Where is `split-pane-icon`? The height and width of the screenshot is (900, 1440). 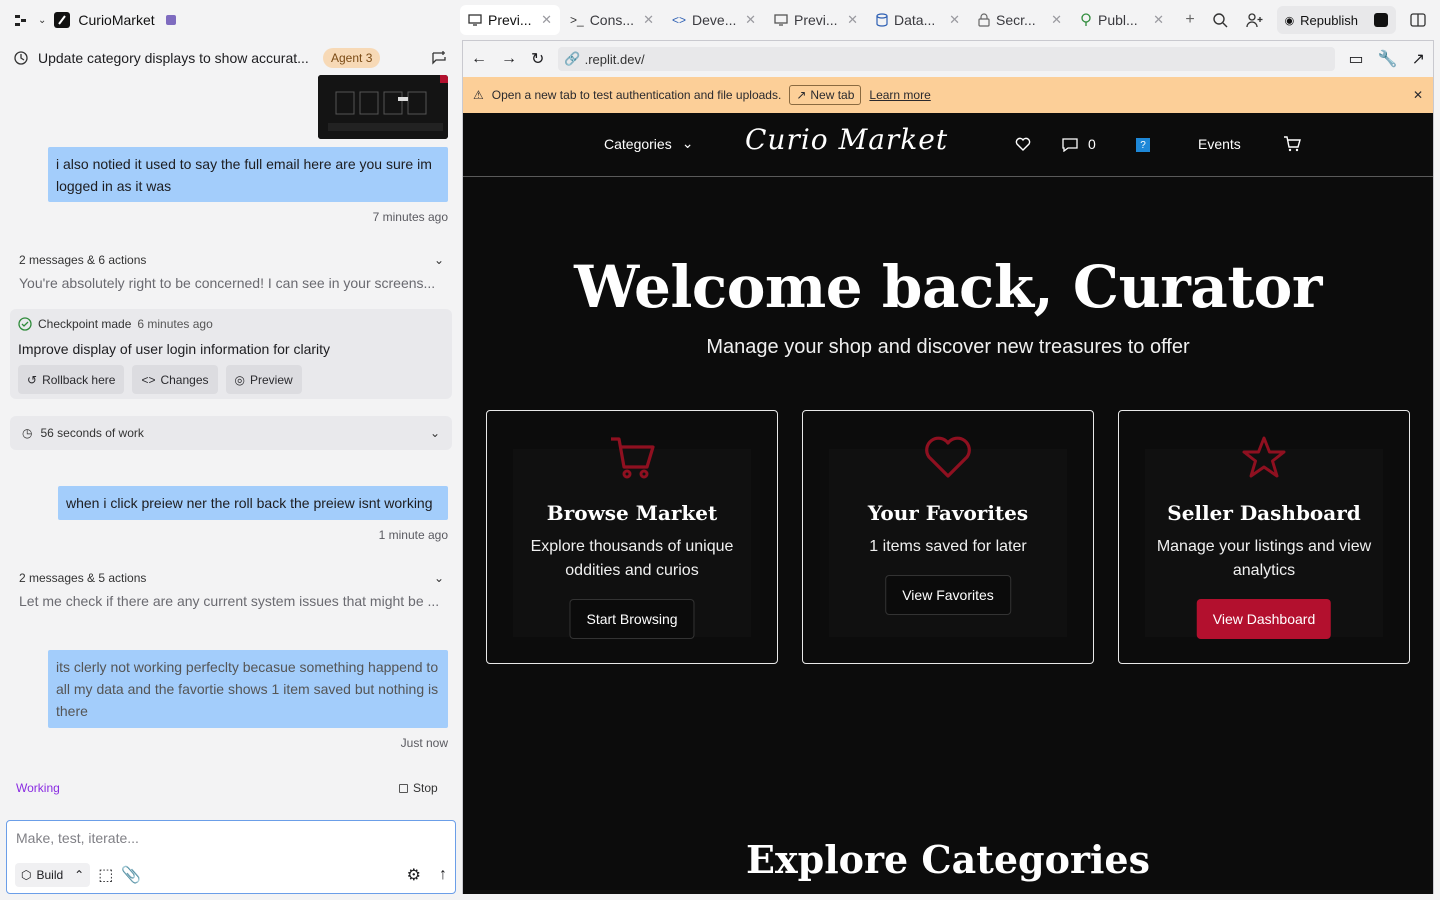 split-pane-icon is located at coordinates (1418, 20).